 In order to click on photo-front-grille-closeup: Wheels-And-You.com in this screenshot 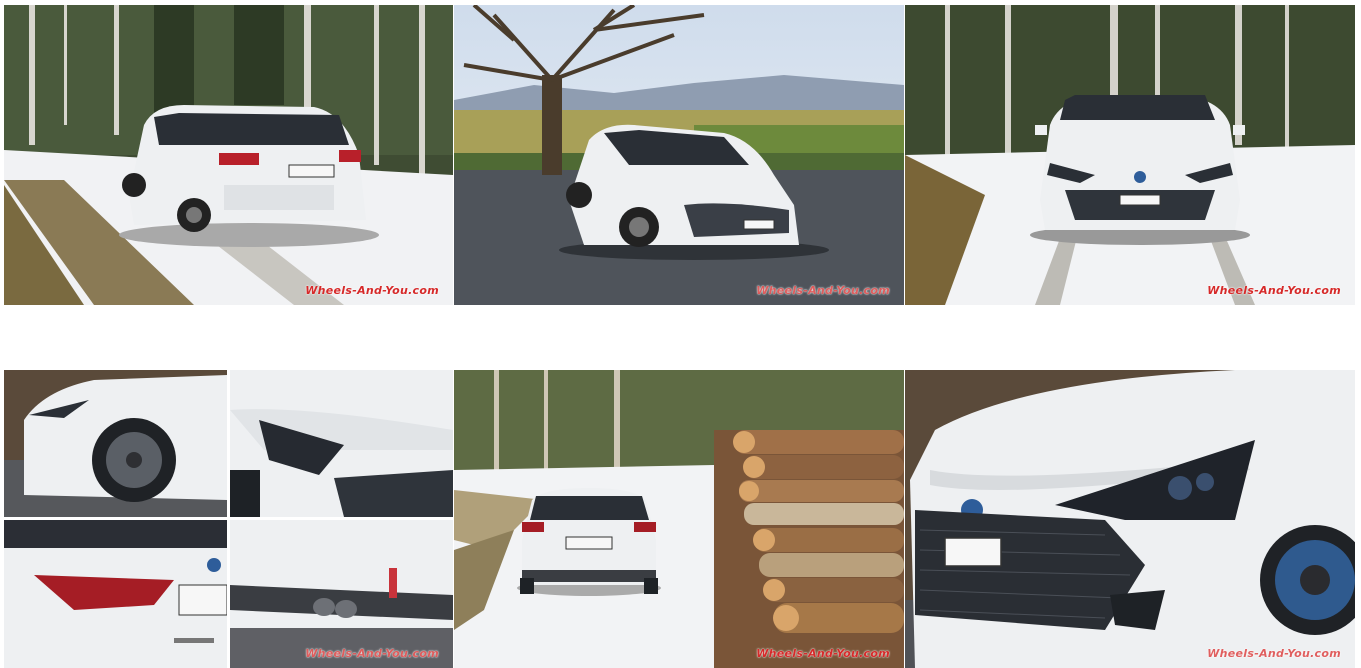, I will do `click(1130, 519)`.